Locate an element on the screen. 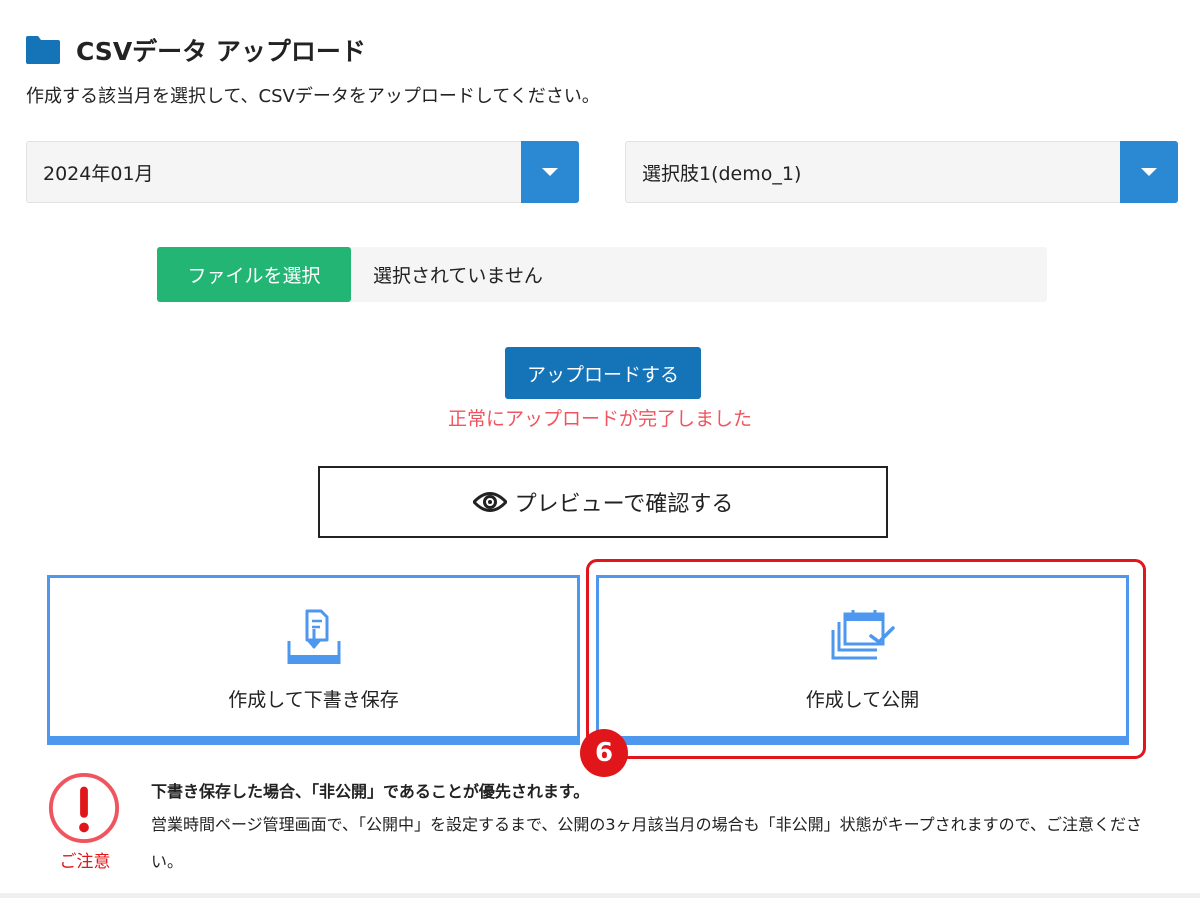  file-input: ファイルを選択 選択されていません is located at coordinates (602, 274).